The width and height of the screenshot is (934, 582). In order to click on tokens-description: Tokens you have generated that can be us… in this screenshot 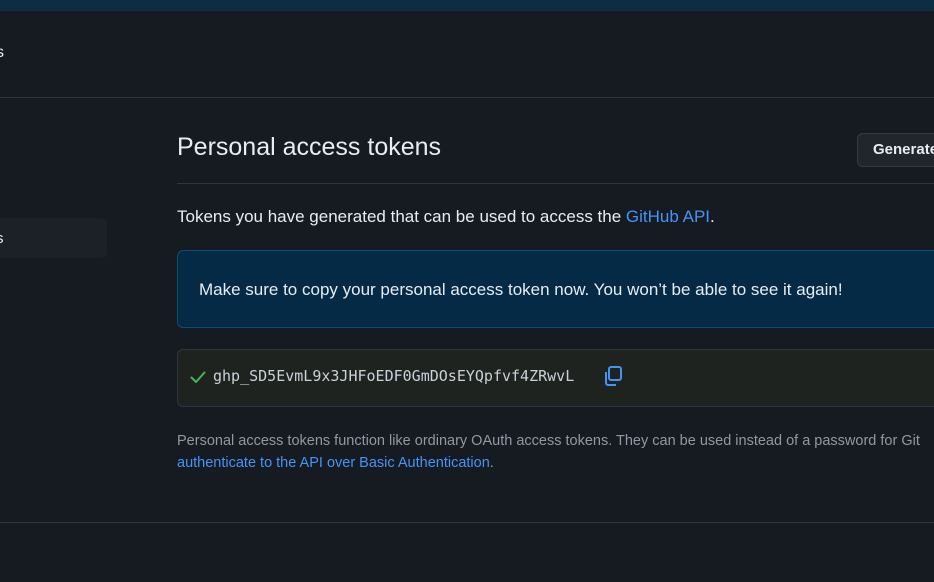, I will do `click(446, 217)`.